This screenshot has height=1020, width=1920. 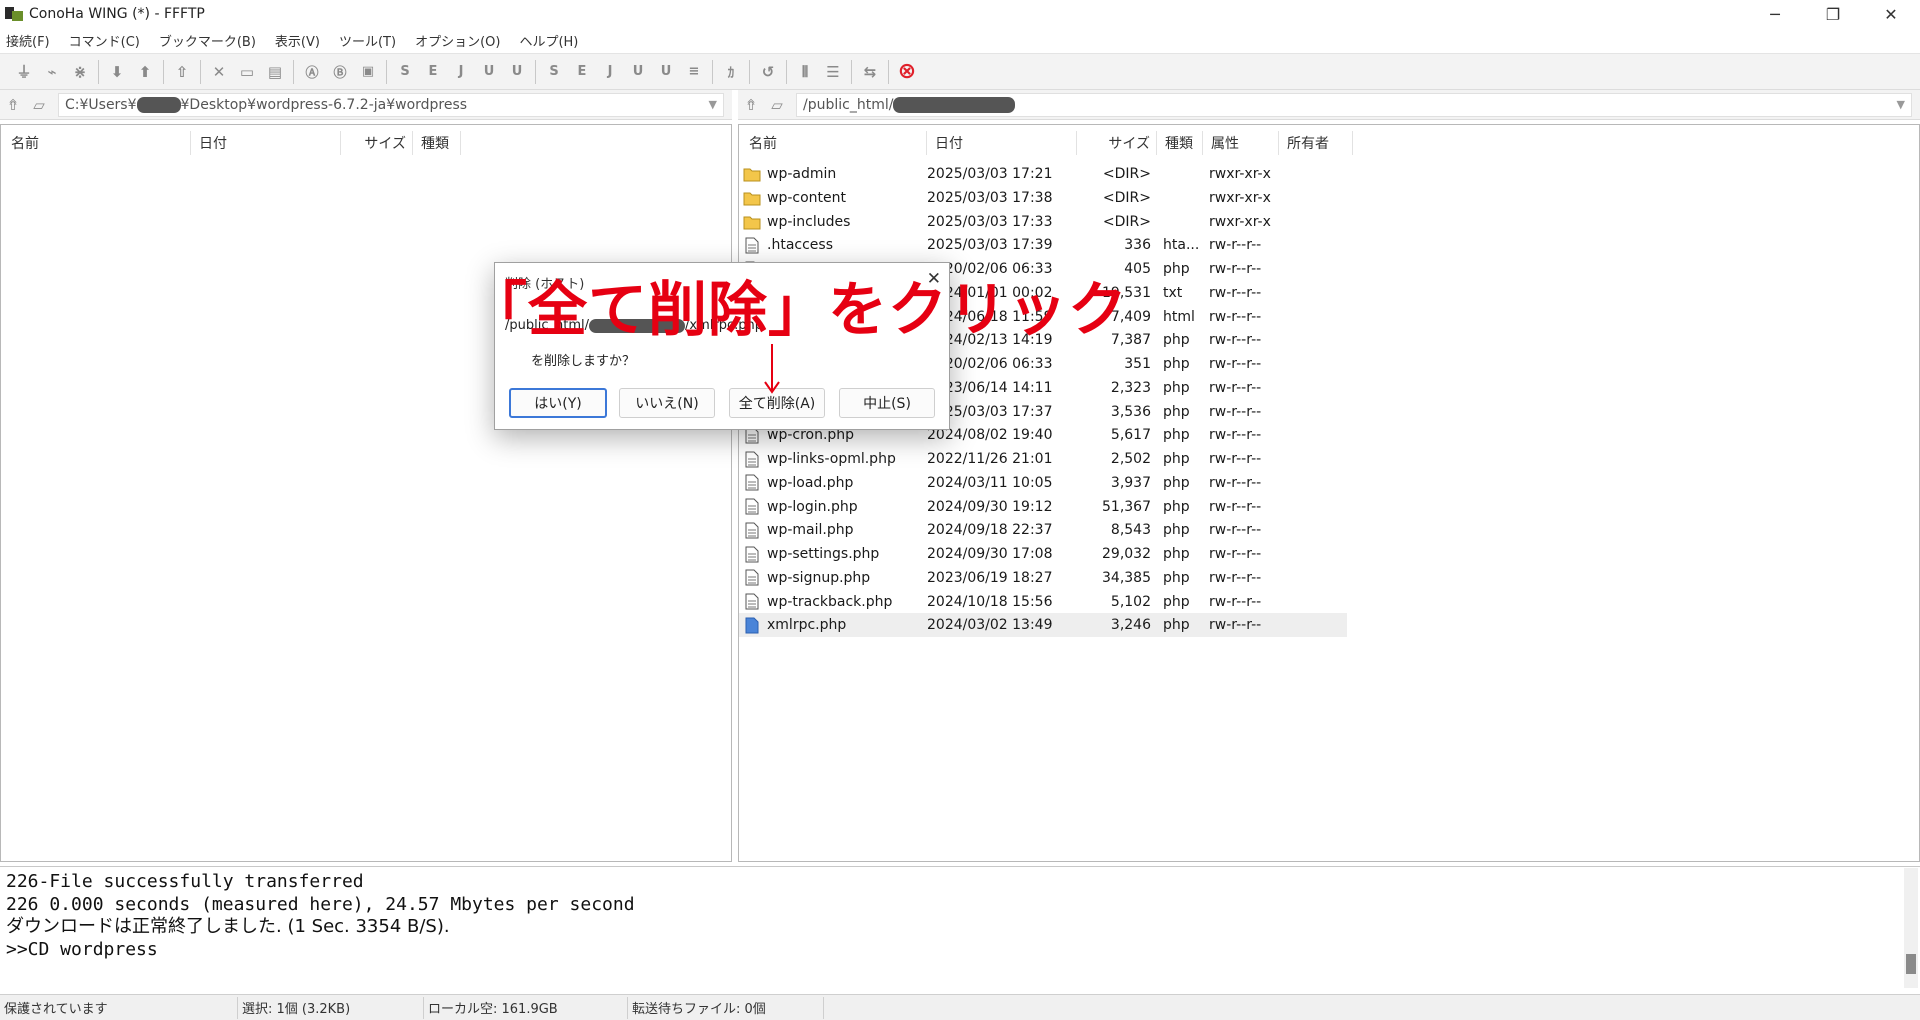 I want to click on host-utf8-icon: U, so click(x=638, y=72).